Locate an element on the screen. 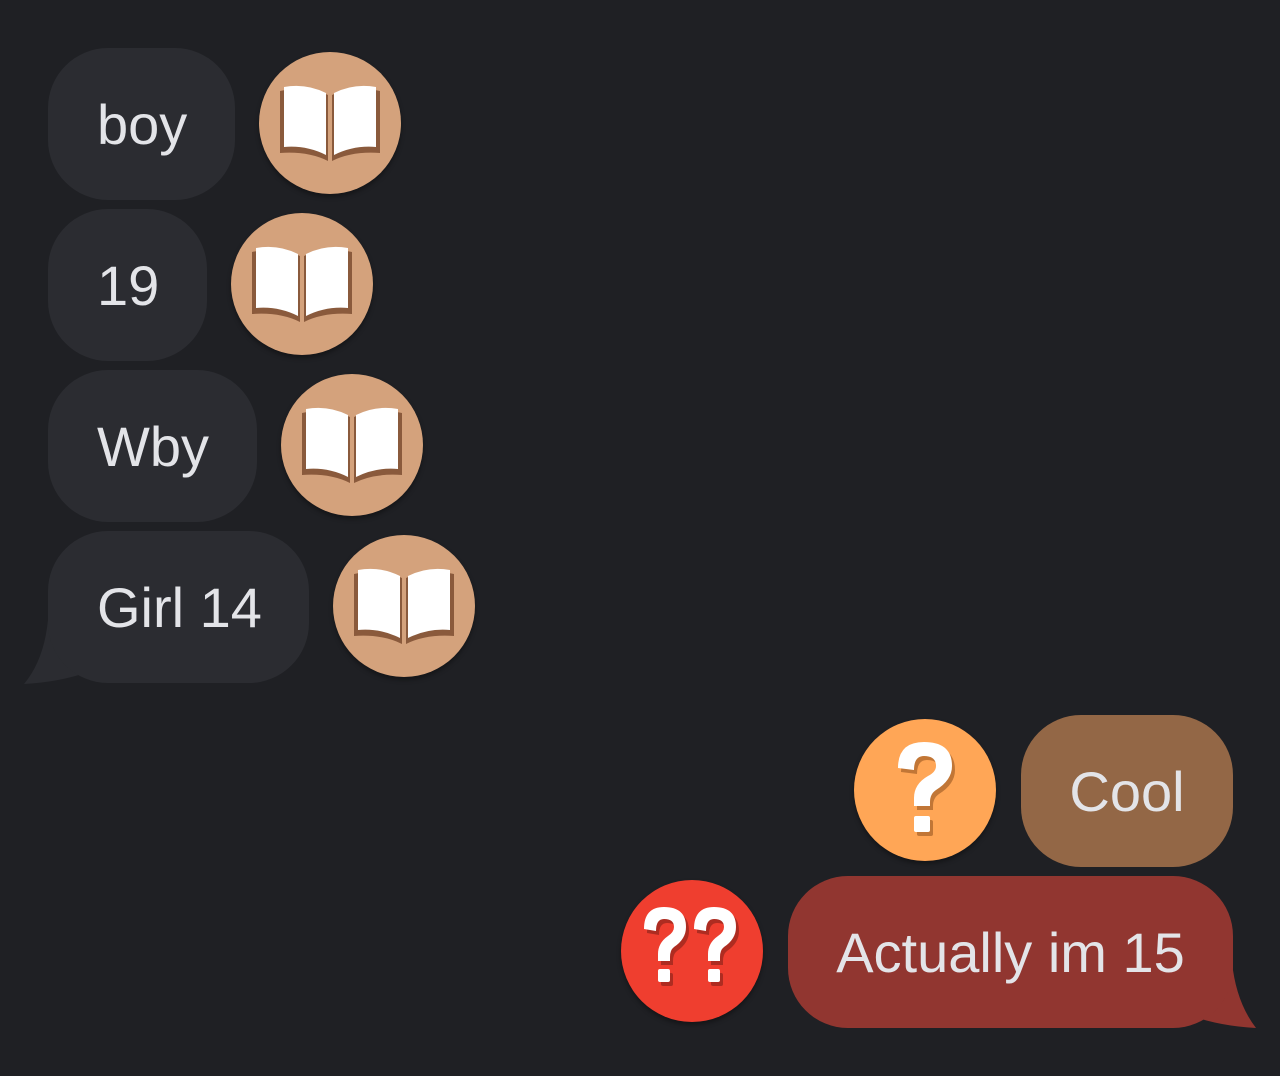 Image resolution: width=1280 pixels, height=1076 pixels. double-question-reaction is located at coordinates (692, 951).